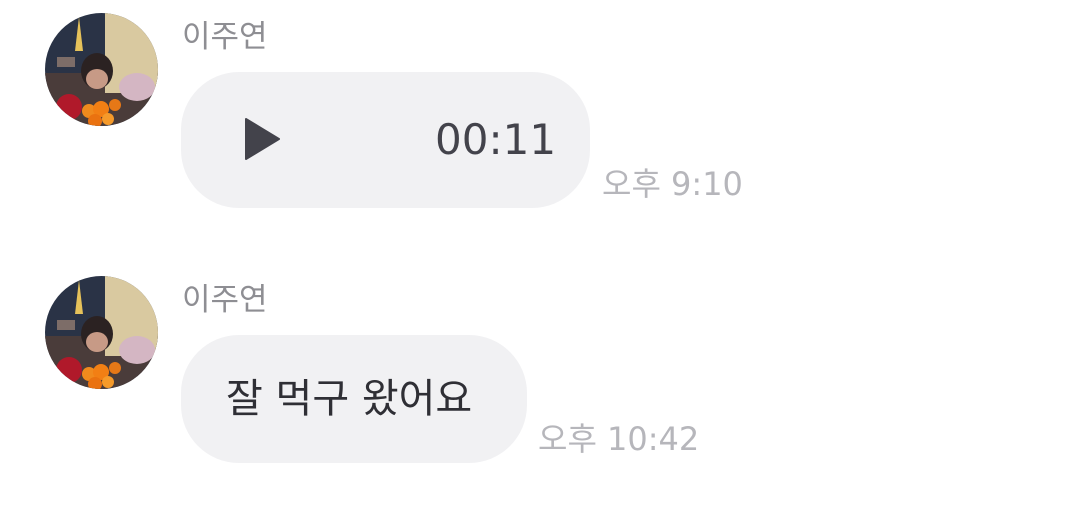  What do you see at coordinates (349, 399) in the screenshot?
I see `message-text: 잘 먹구 왔어요` at bounding box center [349, 399].